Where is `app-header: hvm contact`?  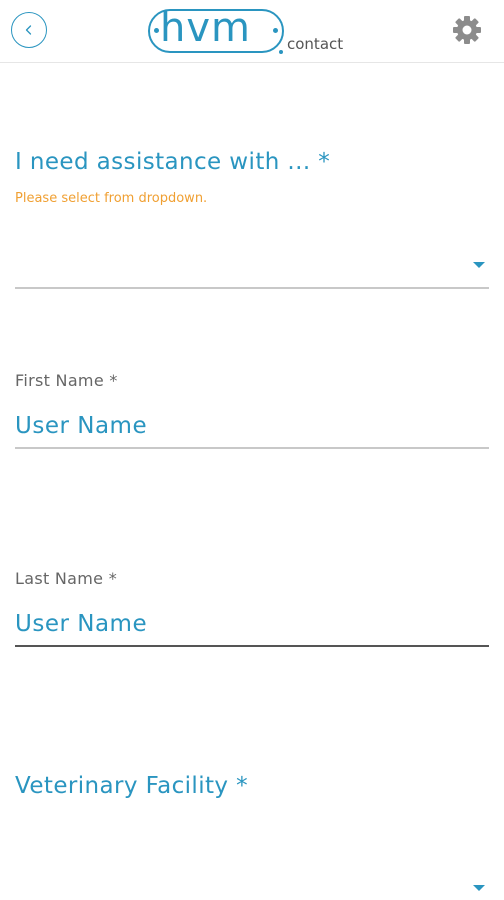 app-header: hvm contact is located at coordinates (252, 31).